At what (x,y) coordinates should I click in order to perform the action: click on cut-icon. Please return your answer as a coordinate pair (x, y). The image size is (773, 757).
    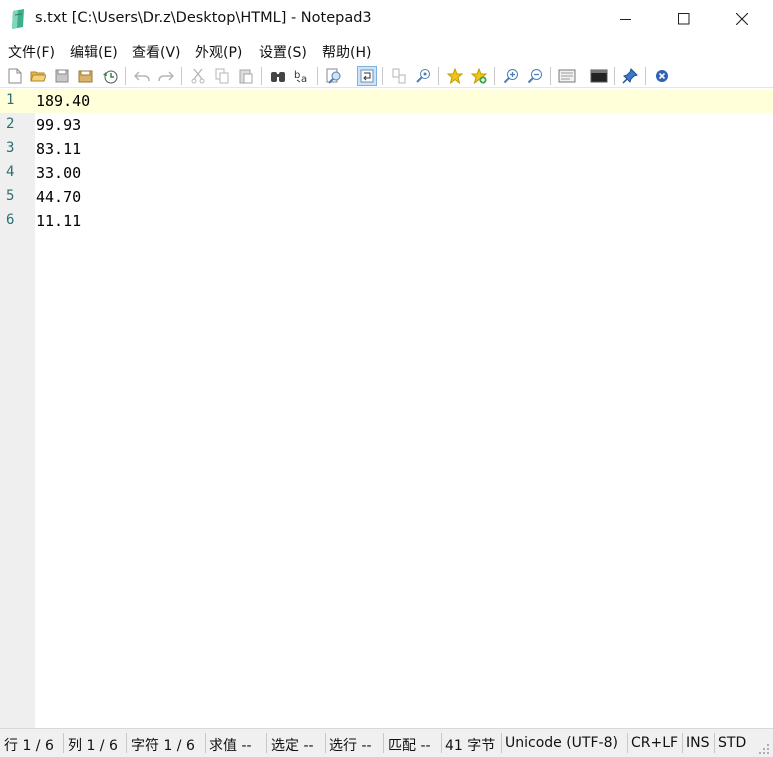
    Looking at the image, I should click on (198, 76).